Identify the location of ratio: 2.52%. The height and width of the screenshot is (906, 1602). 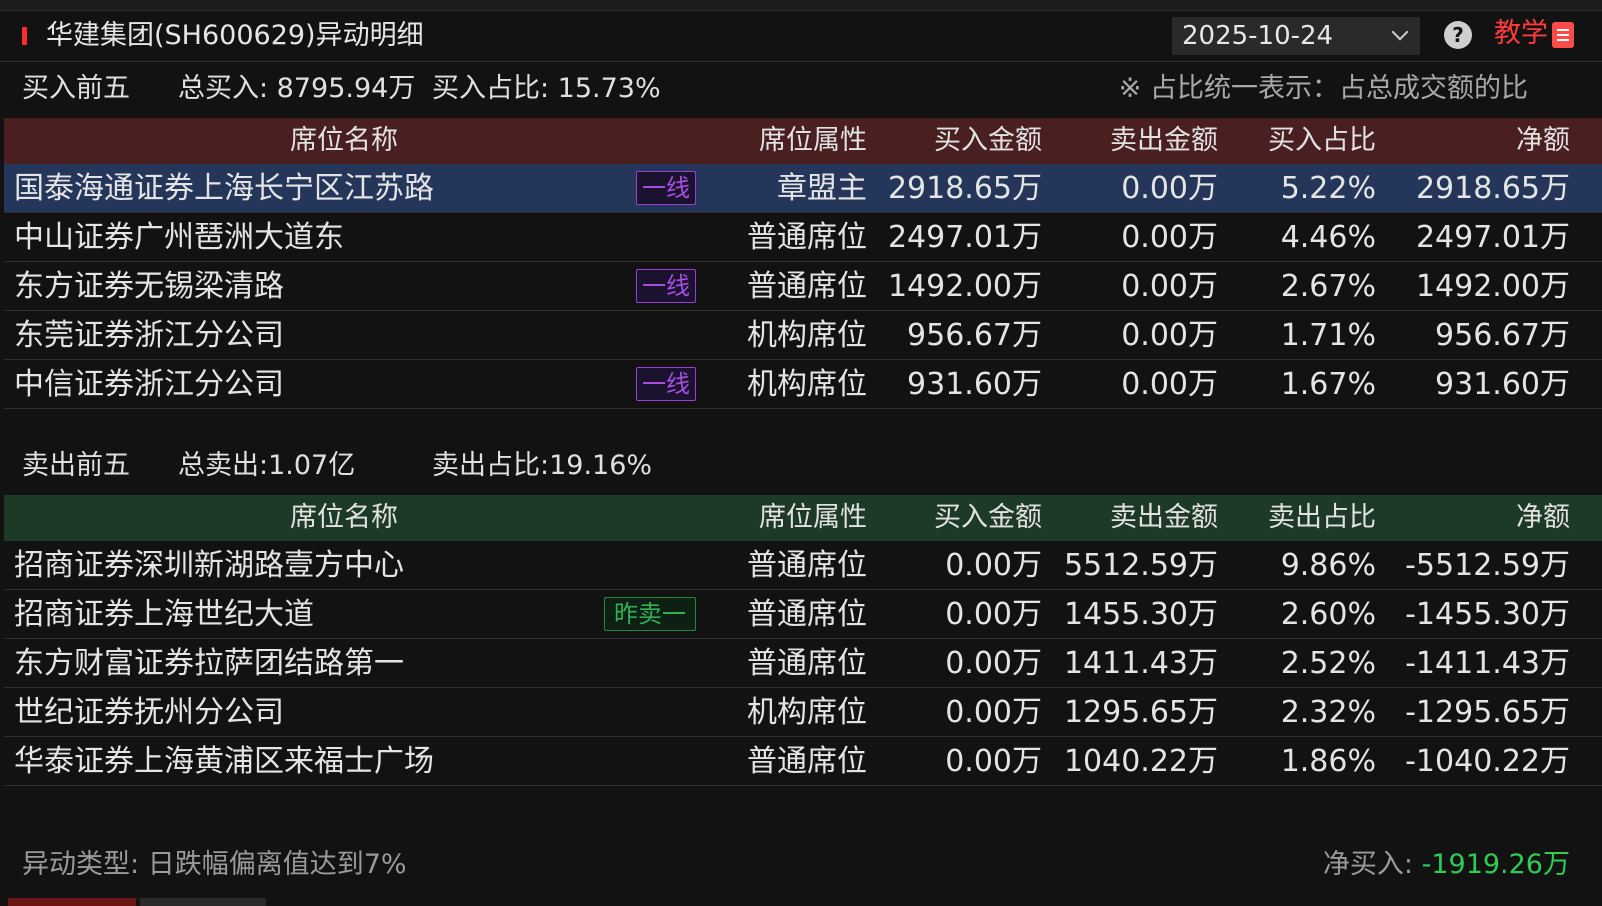
(1328, 663).